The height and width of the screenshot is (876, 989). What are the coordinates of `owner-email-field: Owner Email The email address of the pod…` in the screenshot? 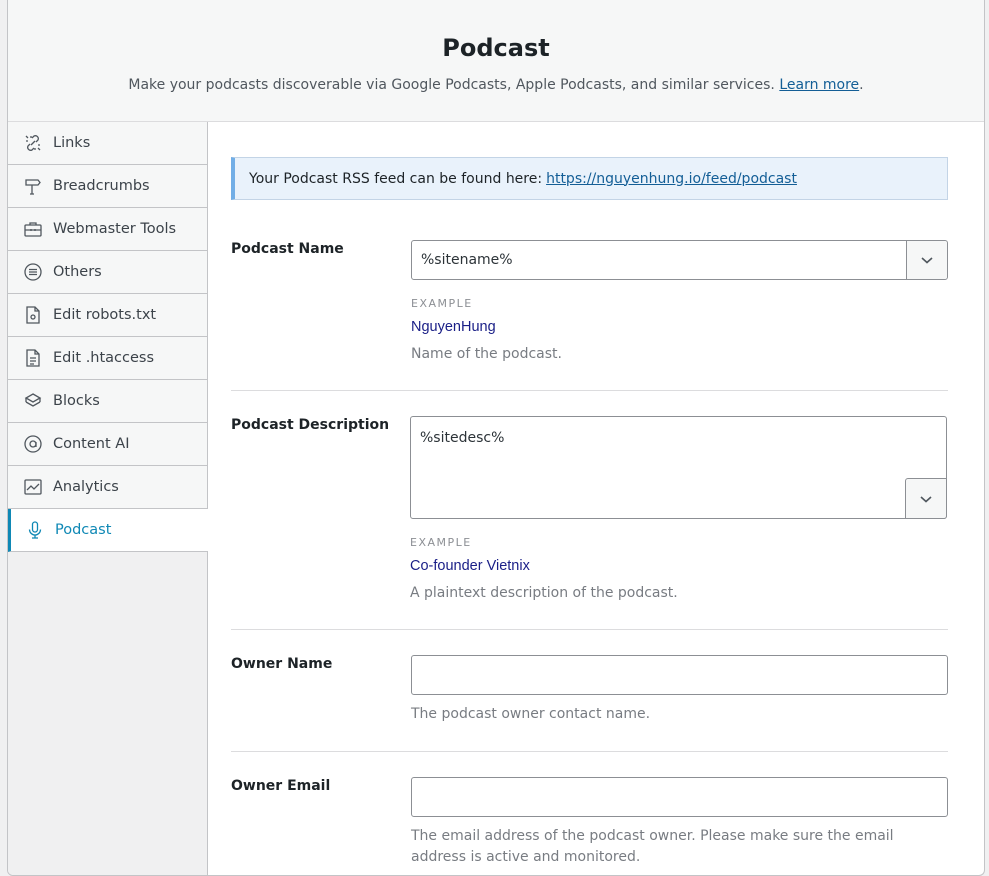 It's located at (589, 814).